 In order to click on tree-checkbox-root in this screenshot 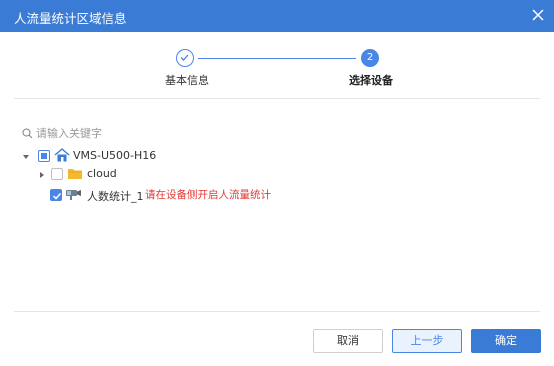, I will do `click(44, 156)`.